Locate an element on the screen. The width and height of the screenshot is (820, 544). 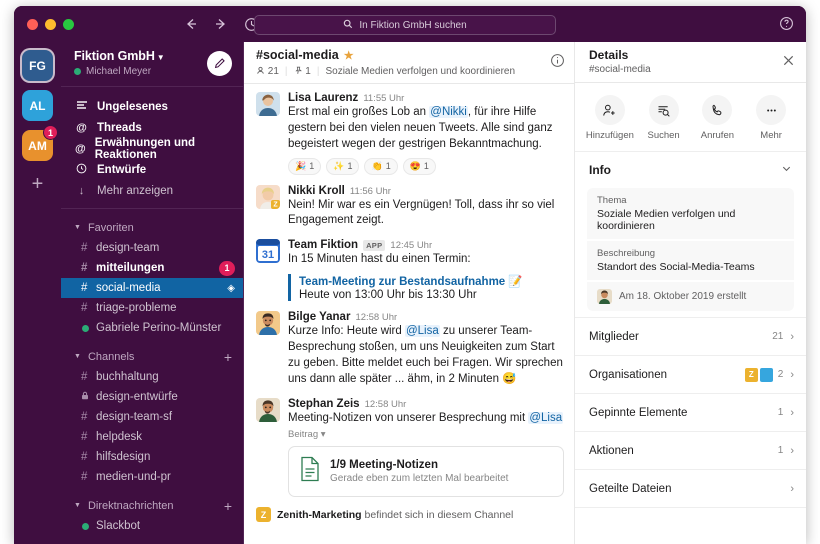
info-icon is located at coordinates (557, 63).